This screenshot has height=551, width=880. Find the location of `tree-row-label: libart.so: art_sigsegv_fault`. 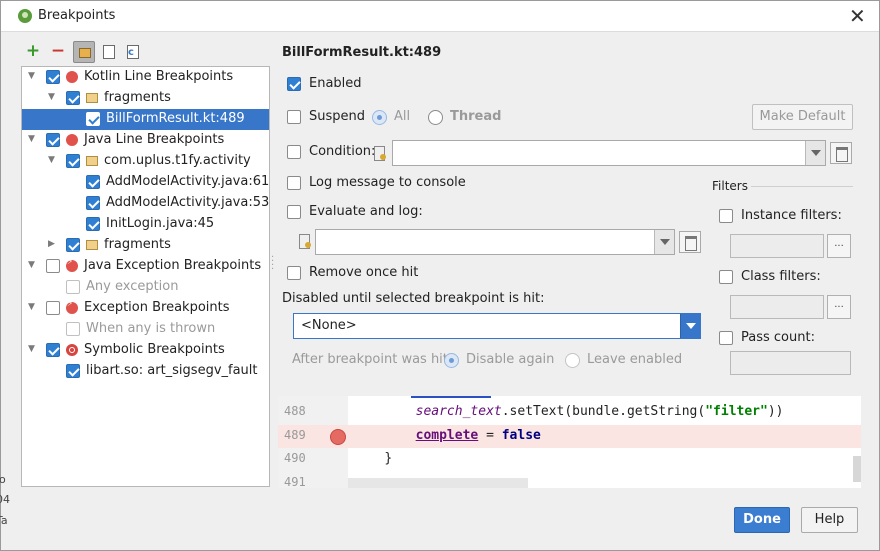

tree-row-label: libart.so: art_sigsegv_fault is located at coordinates (172, 370).